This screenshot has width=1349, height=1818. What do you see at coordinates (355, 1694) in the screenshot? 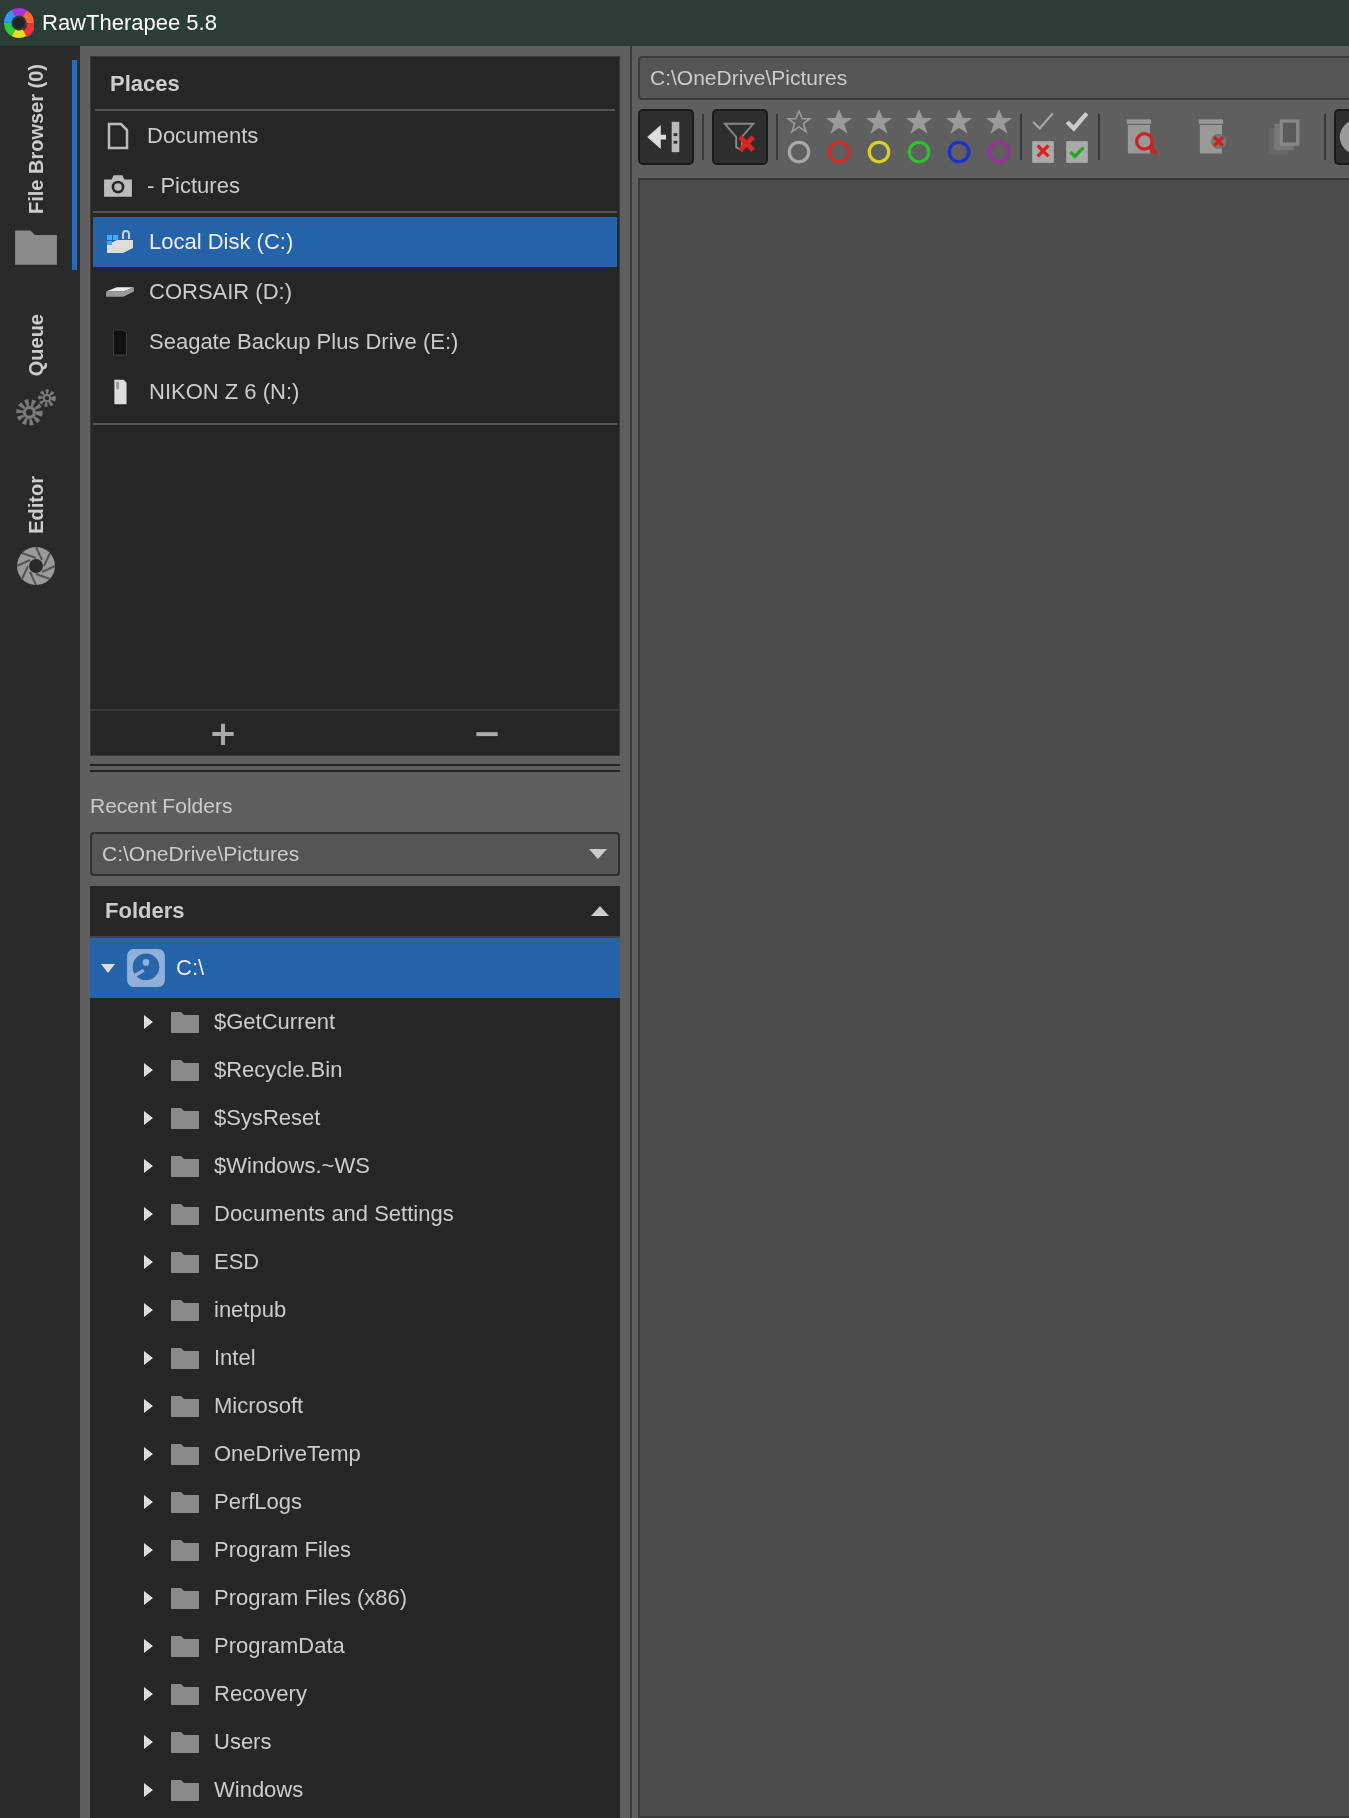
I see `tree-item: Recovery` at bounding box center [355, 1694].